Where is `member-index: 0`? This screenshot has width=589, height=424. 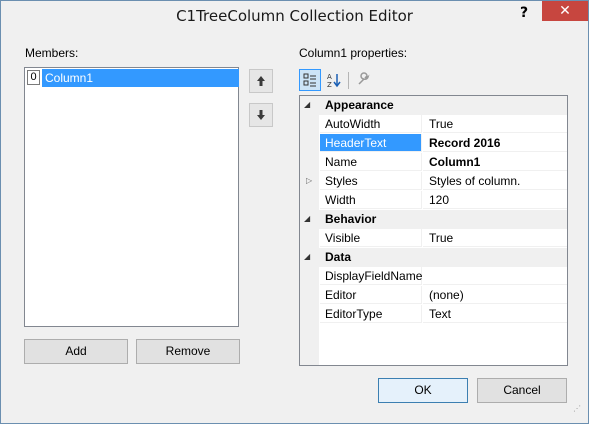 member-index: 0 is located at coordinates (33, 77).